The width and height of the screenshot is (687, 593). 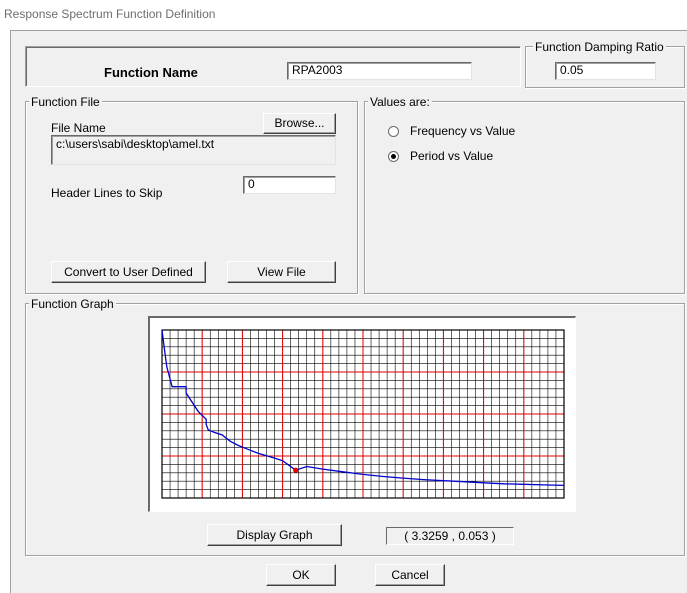 What do you see at coordinates (343, 14) in the screenshot?
I see `window-title: Response Spectrum Function Definition` at bounding box center [343, 14].